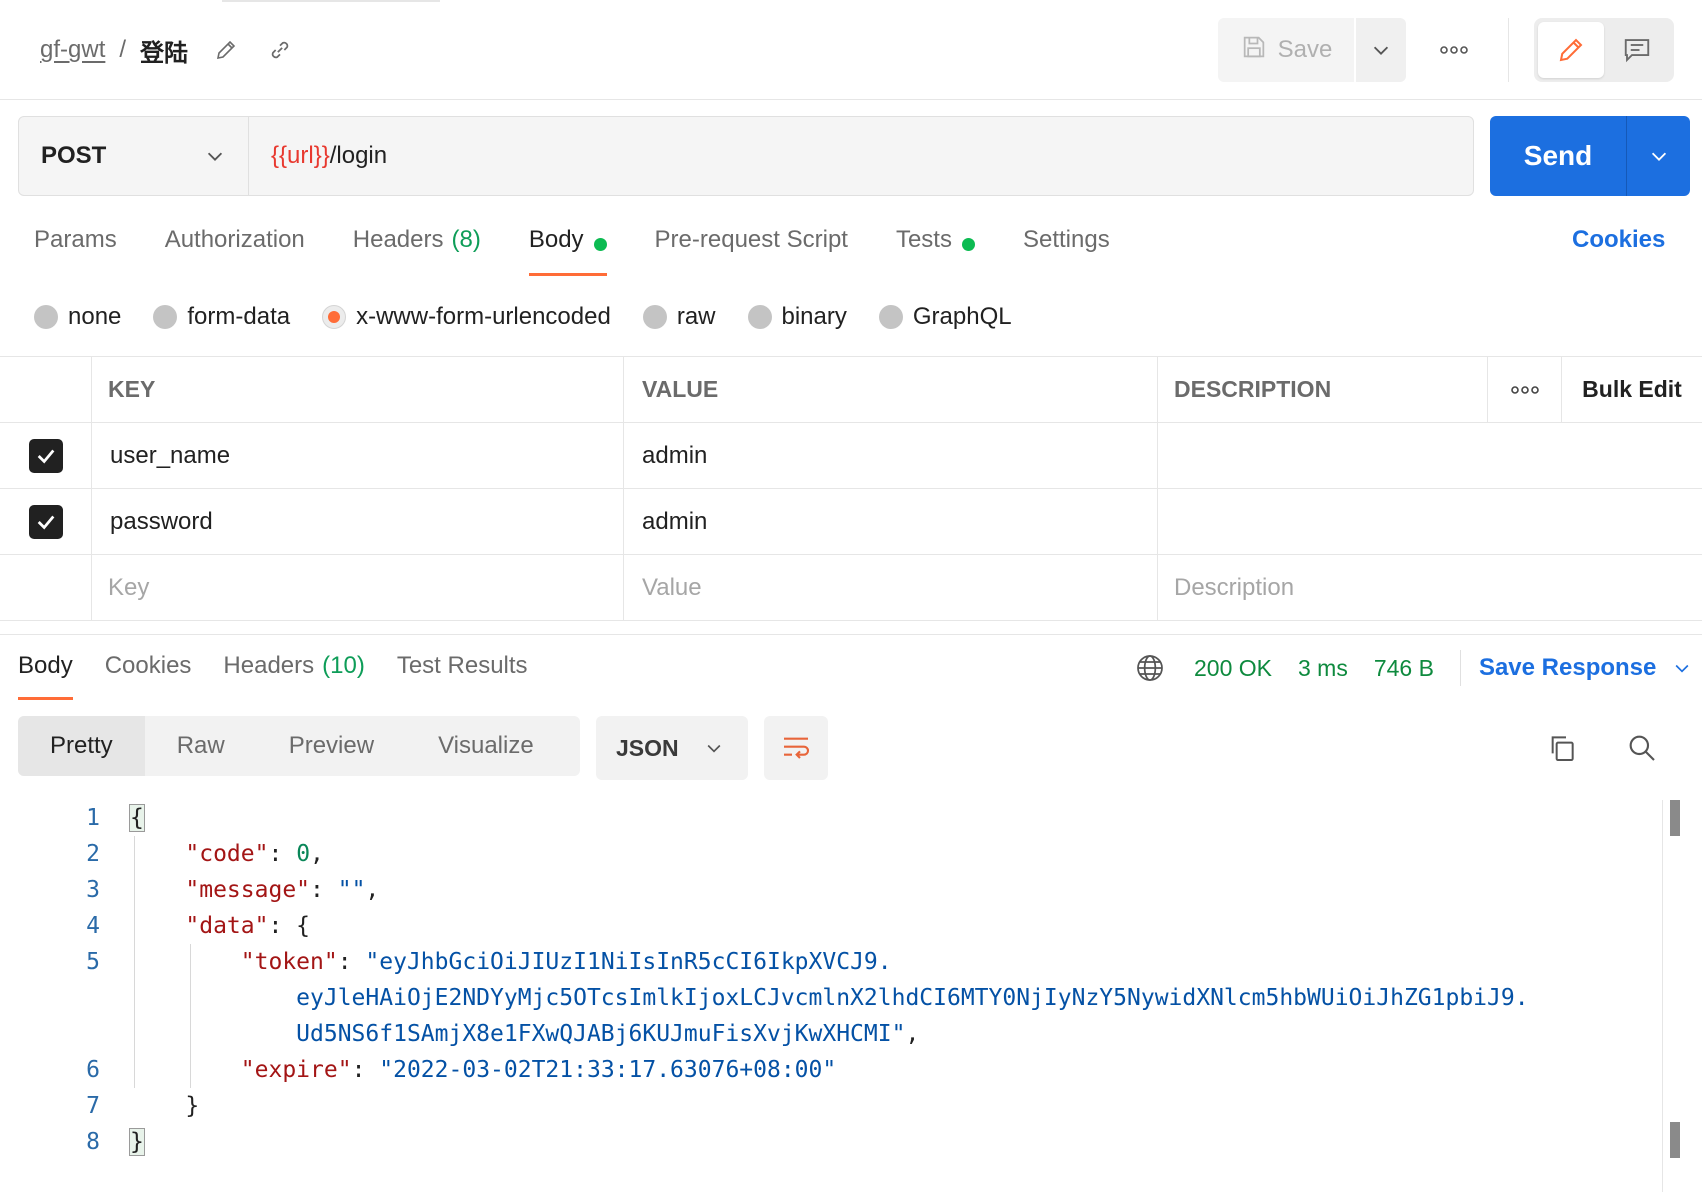 Image resolution: width=1702 pixels, height=1192 pixels. Describe the element at coordinates (398, 239) in the screenshot. I see `tab-label: Headers` at that location.